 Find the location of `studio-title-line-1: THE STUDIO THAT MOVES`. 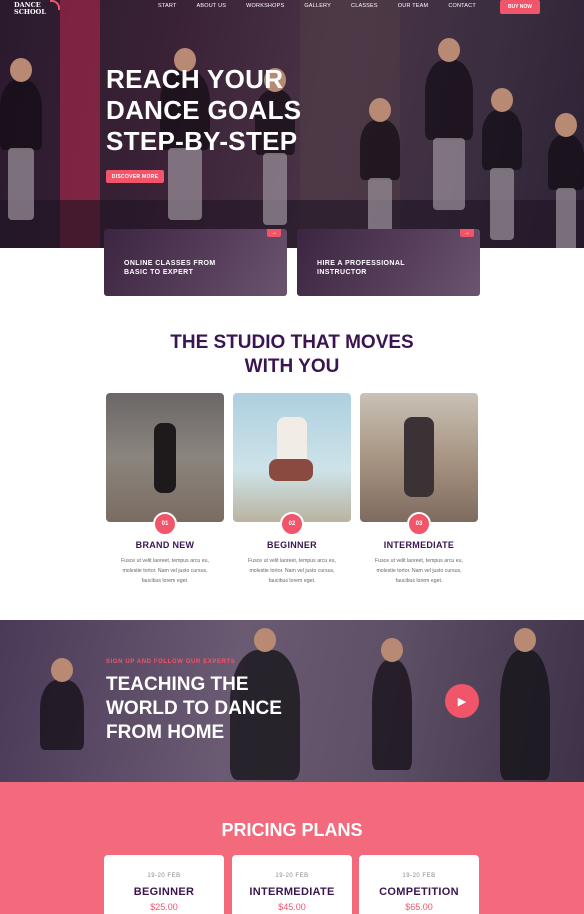

studio-title-line-1: THE STUDIO THAT MOVES is located at coordinates (292, 342).